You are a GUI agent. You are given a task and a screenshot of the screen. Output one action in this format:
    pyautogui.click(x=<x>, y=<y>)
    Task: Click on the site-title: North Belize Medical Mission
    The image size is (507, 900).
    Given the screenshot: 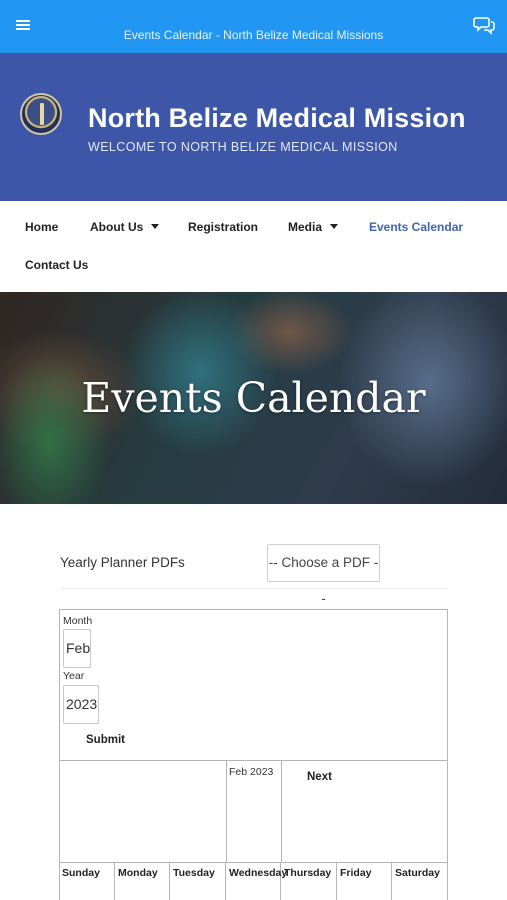 What is the action you would take?
    pyautogui.click(x=277, y=118)
    